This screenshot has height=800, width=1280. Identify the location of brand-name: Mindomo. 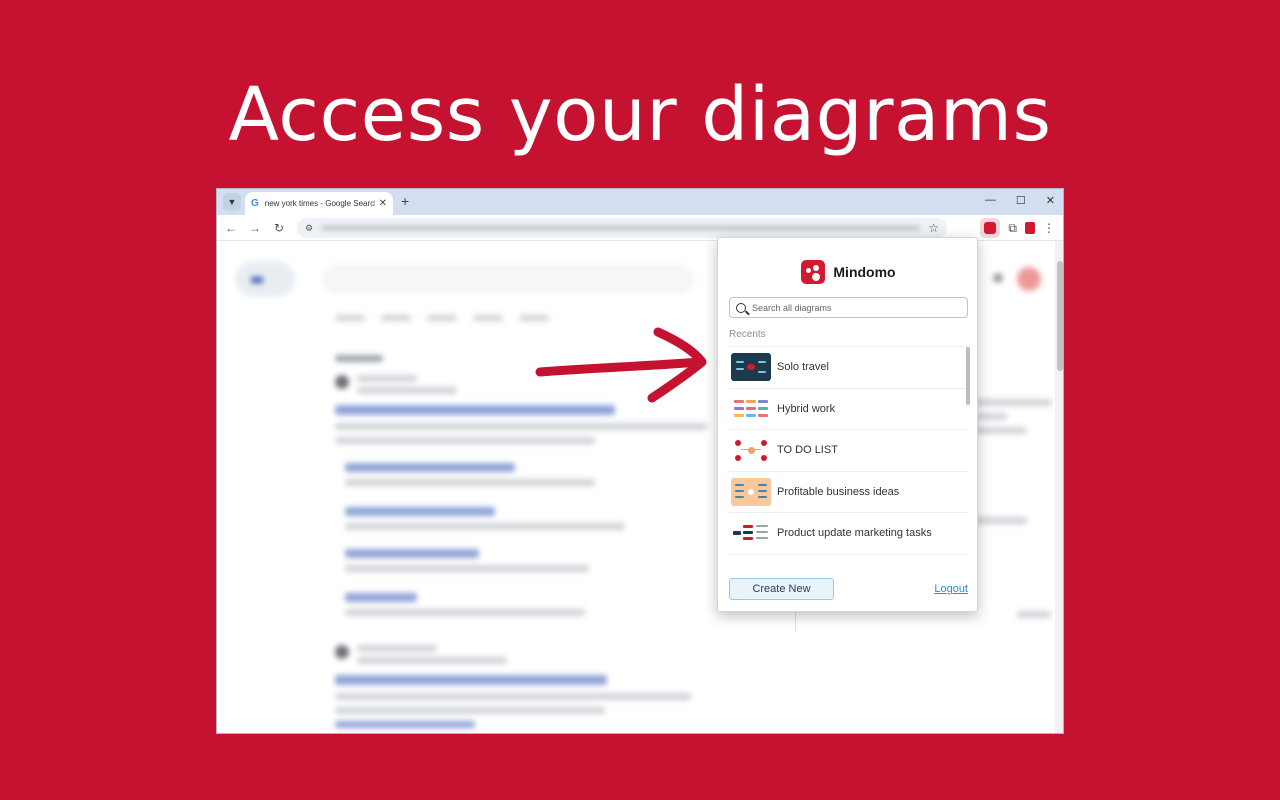
(864, 272).